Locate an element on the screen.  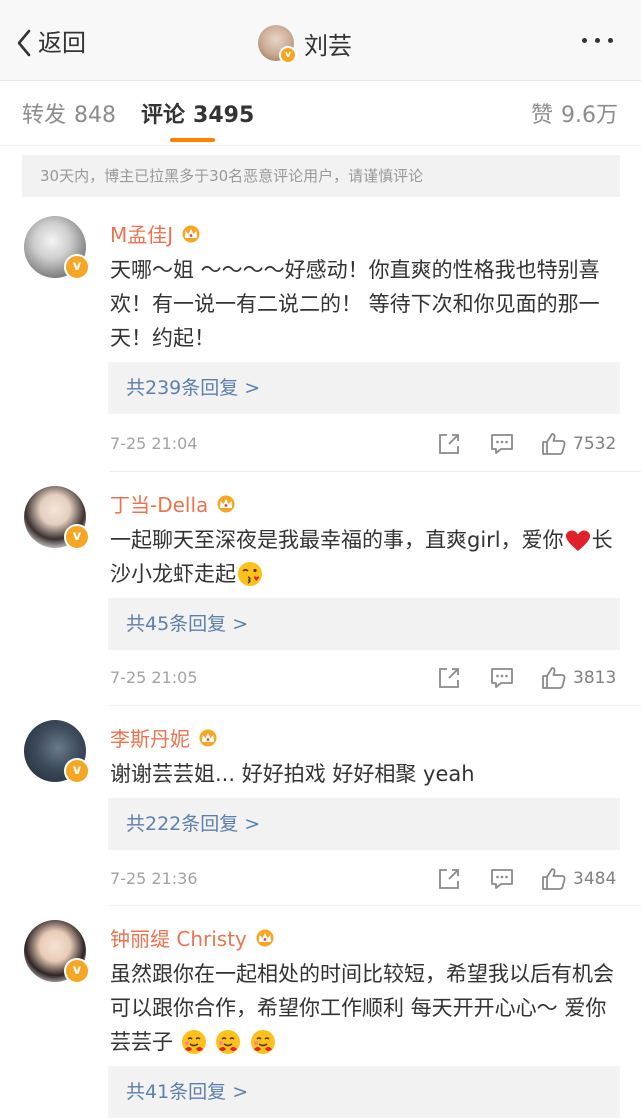
tab-comments-label: 评论 is located at coordinates (163, 115).